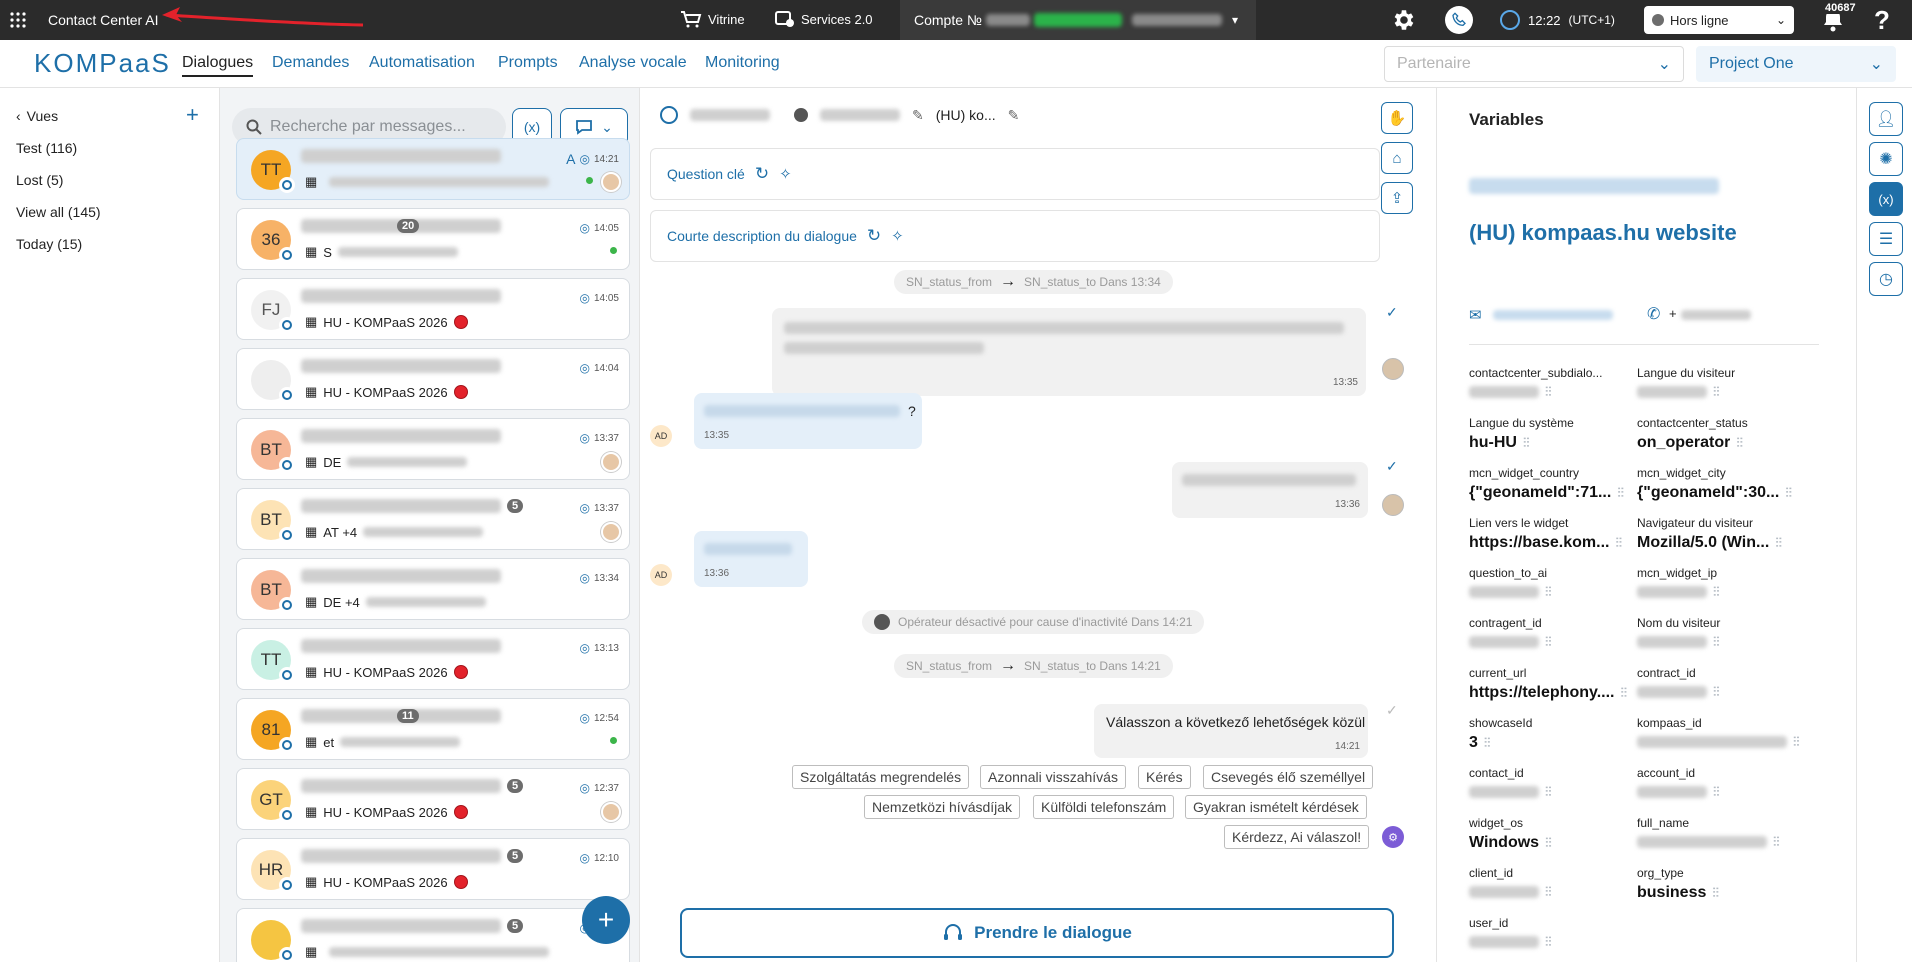 This screenshot has height=962, width=1912. Describe the element at coordinates (46, 148) in the screenshot. I see `view-item-test: Test (116)` at that location.